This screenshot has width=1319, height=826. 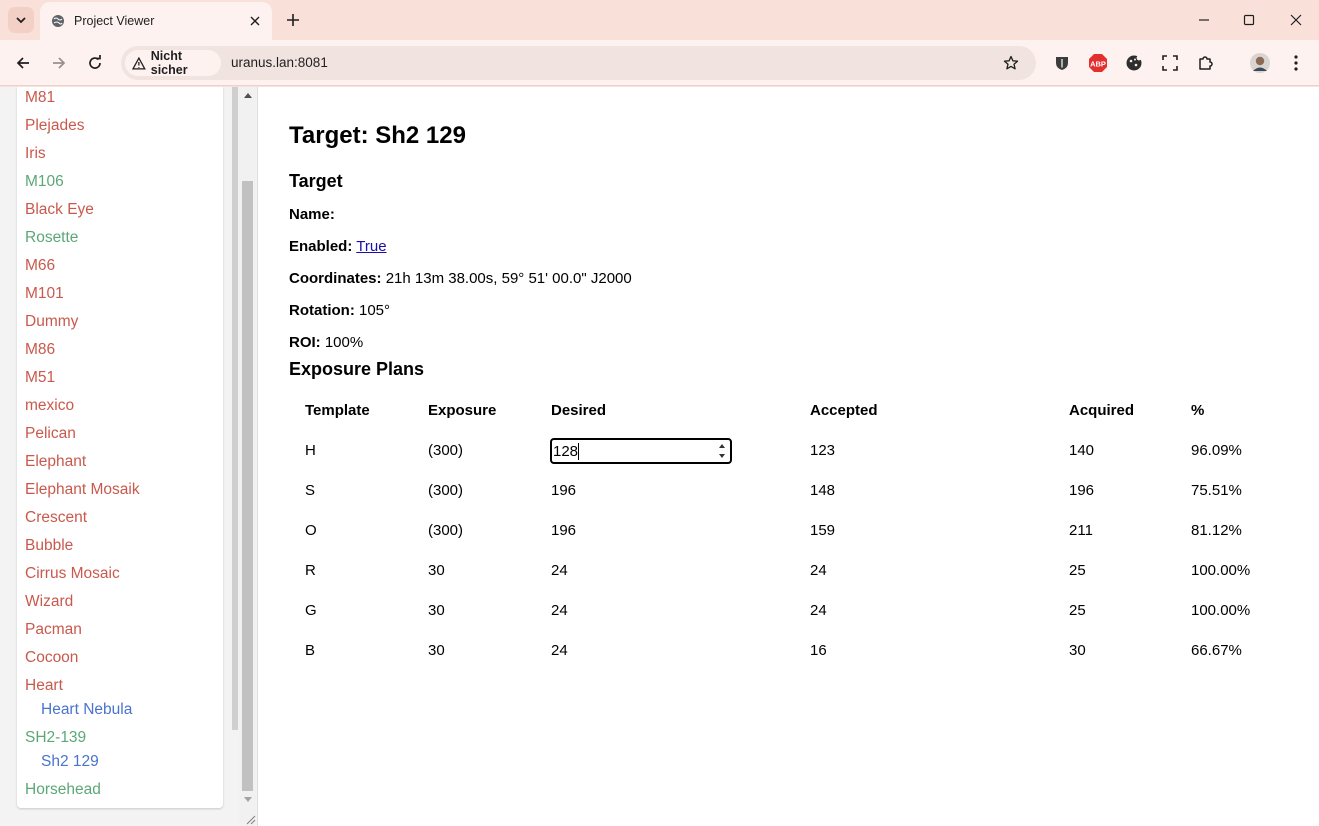 I want to click on cell-template: O, so click(x=311, y=530).